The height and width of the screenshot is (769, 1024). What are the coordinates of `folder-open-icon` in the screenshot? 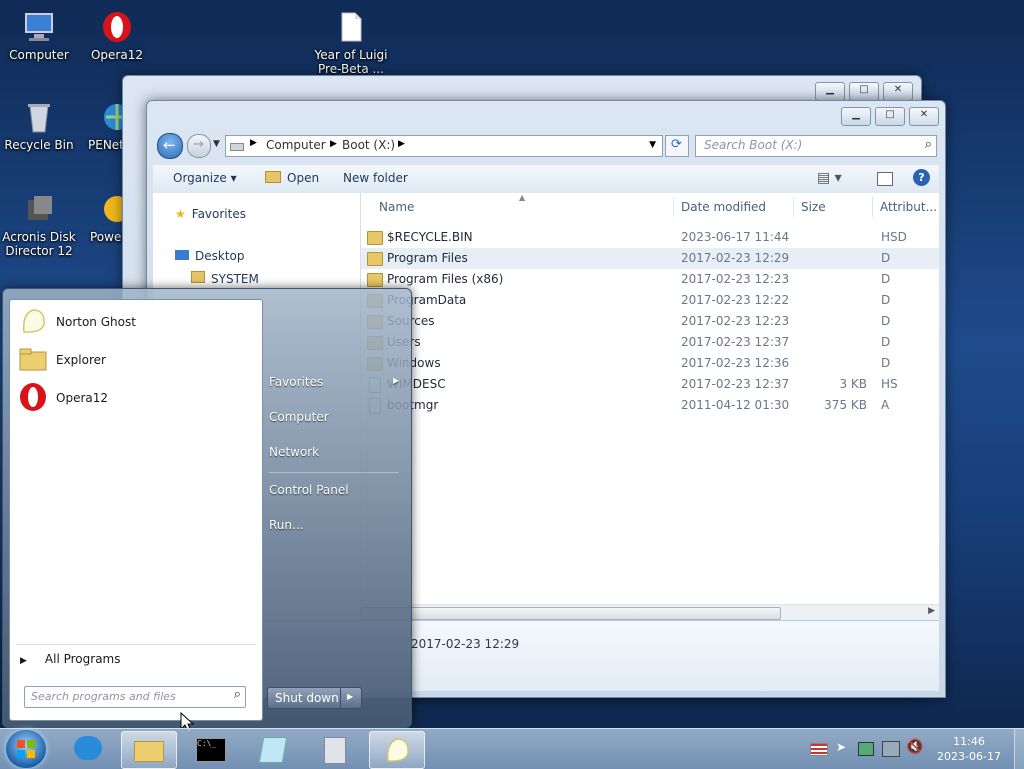 It's located at (273, 177).